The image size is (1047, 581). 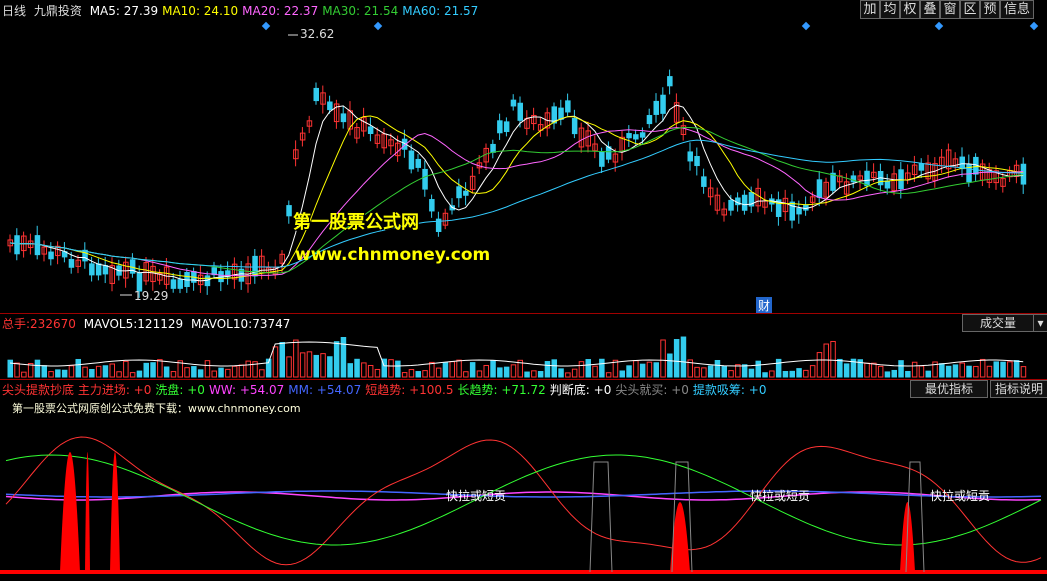 I want to click on indicator-item-4: 短趋势: +100.5, so click(x=409, y=390).